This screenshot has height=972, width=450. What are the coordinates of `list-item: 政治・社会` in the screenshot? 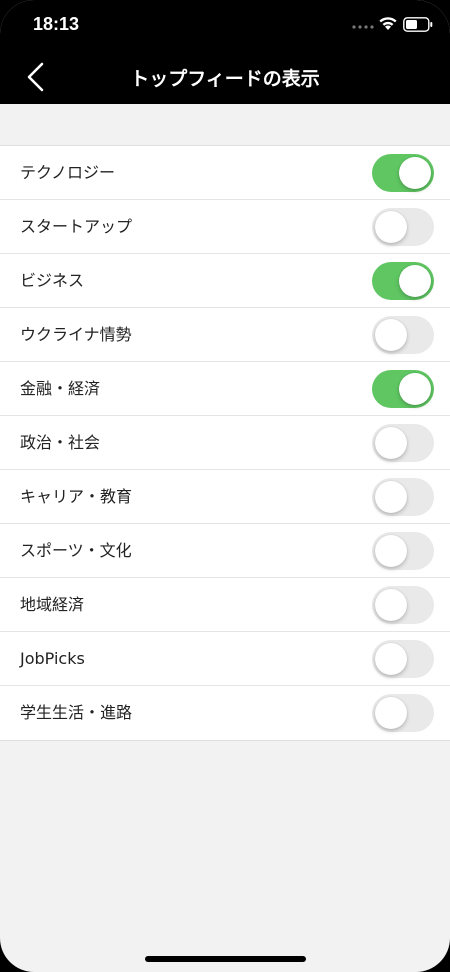 It's located at (225, 443).